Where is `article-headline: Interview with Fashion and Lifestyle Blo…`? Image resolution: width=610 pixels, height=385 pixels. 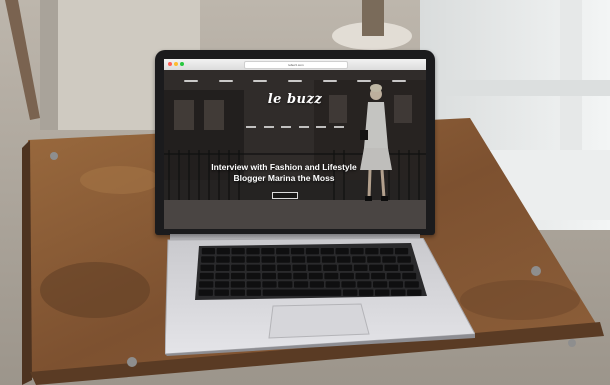
article-headline: Interview with Fashion and Lifestyle Blo… is located at coordinates (284, 173).